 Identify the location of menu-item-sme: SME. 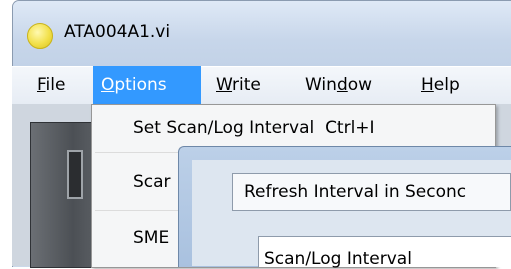
(151, 238).